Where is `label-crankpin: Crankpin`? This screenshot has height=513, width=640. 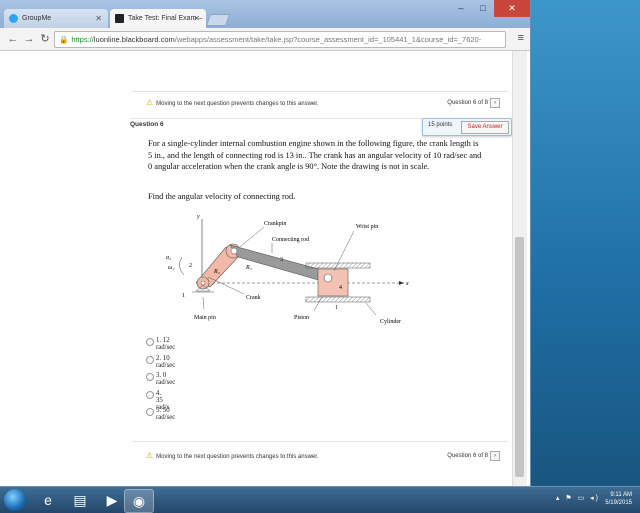 label-crankpin: Crankpin is located at coordinates (275, 224).